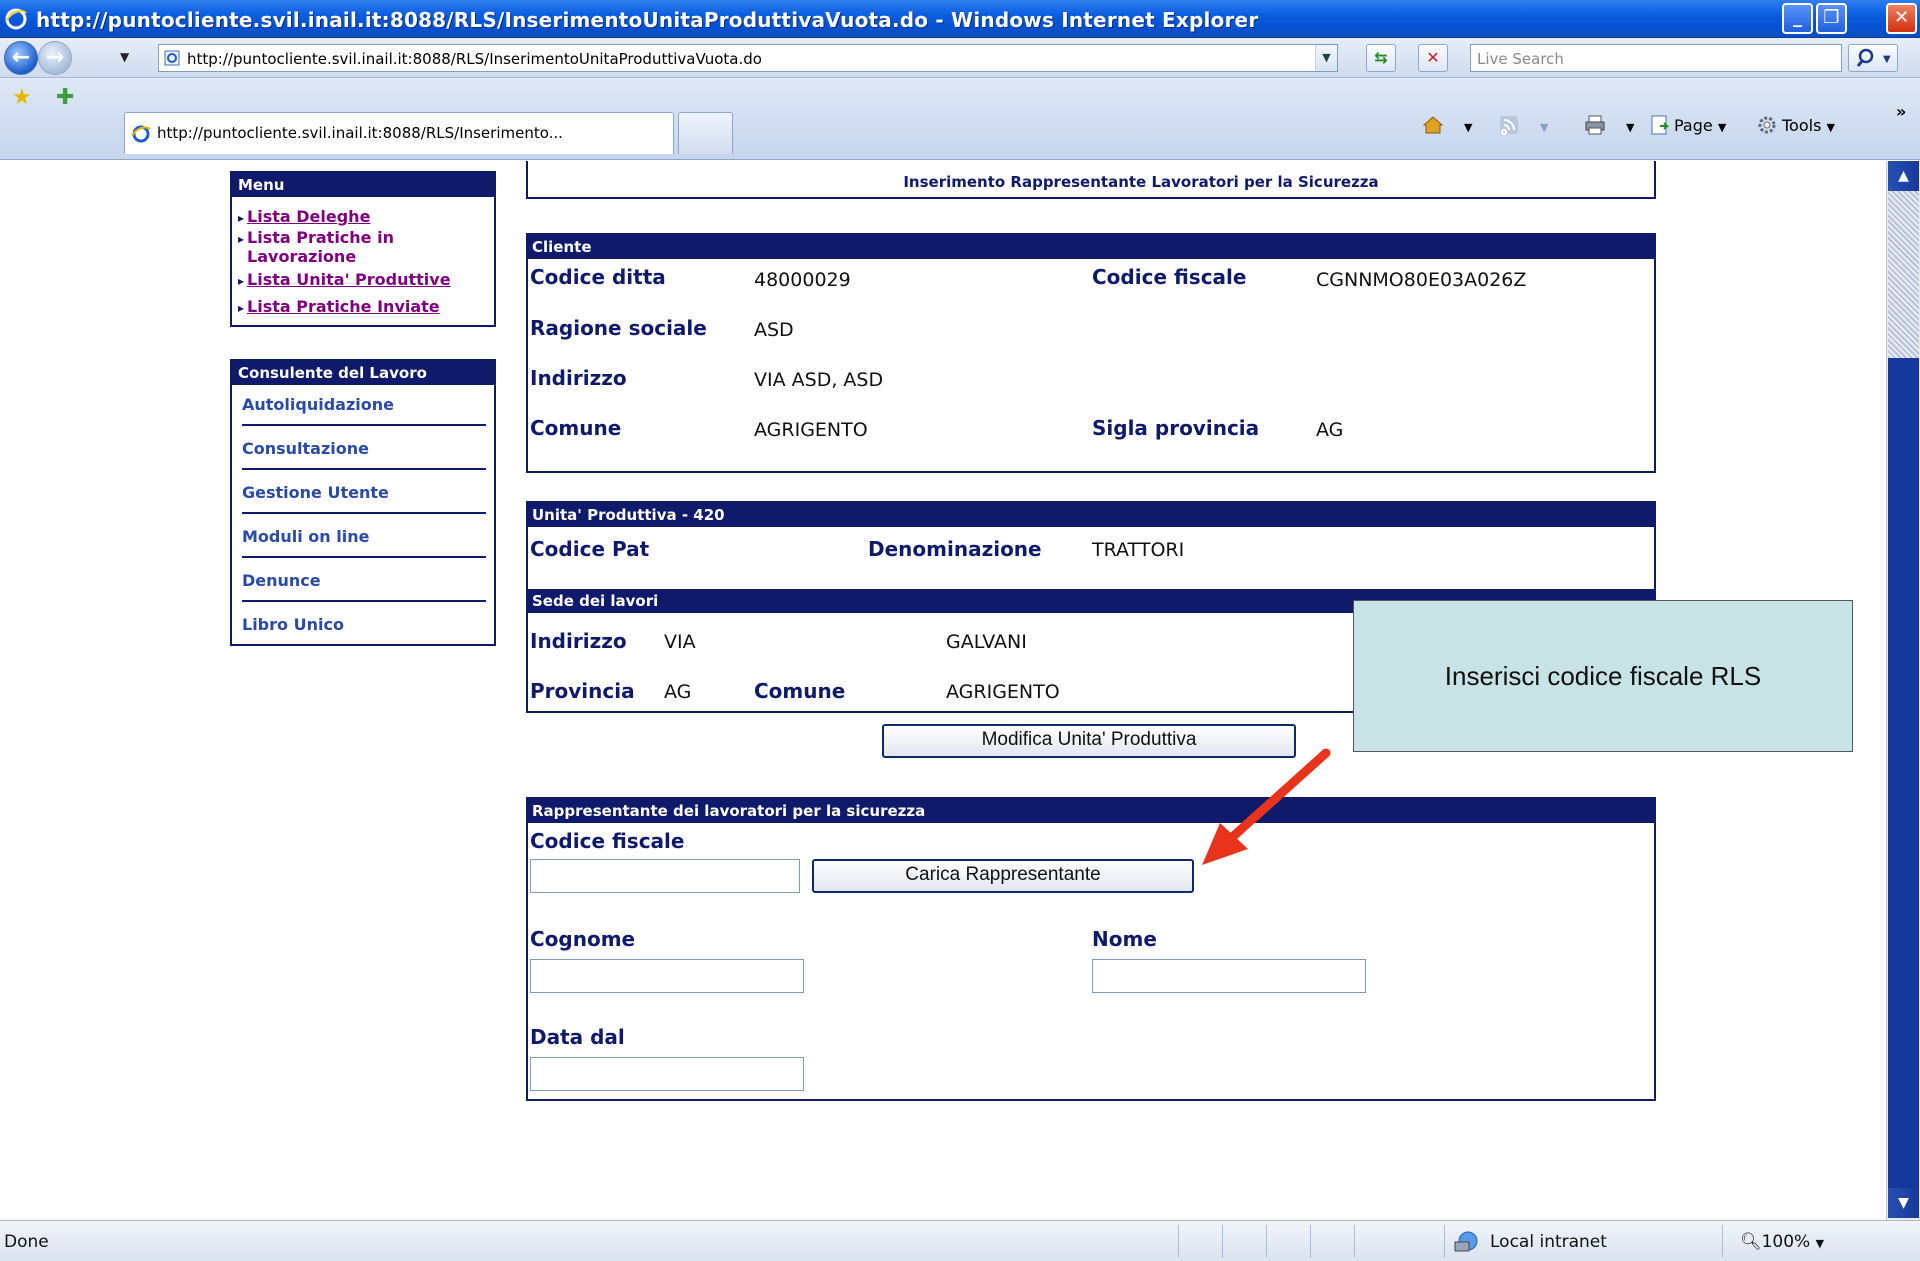 This screenshot has height=1261, width=1920. Describe the element at coordinates (1595, 125) in the screenshot. I see `print-icon` at that location.